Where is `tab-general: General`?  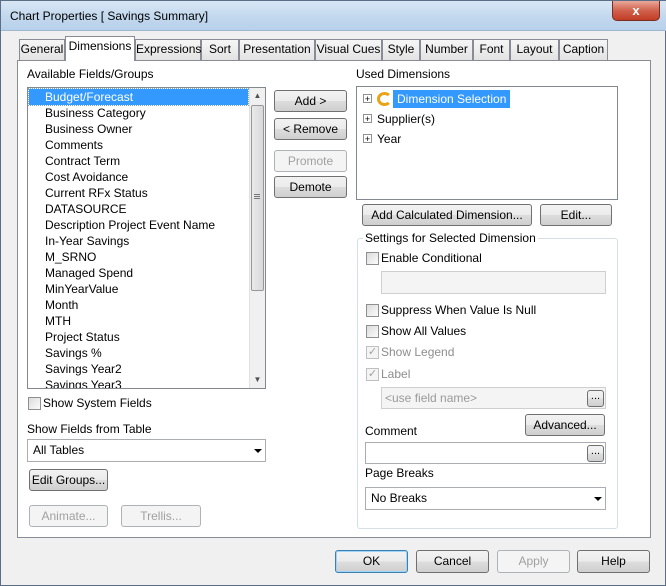
tab-general: General is located at coordinates (42, 49).